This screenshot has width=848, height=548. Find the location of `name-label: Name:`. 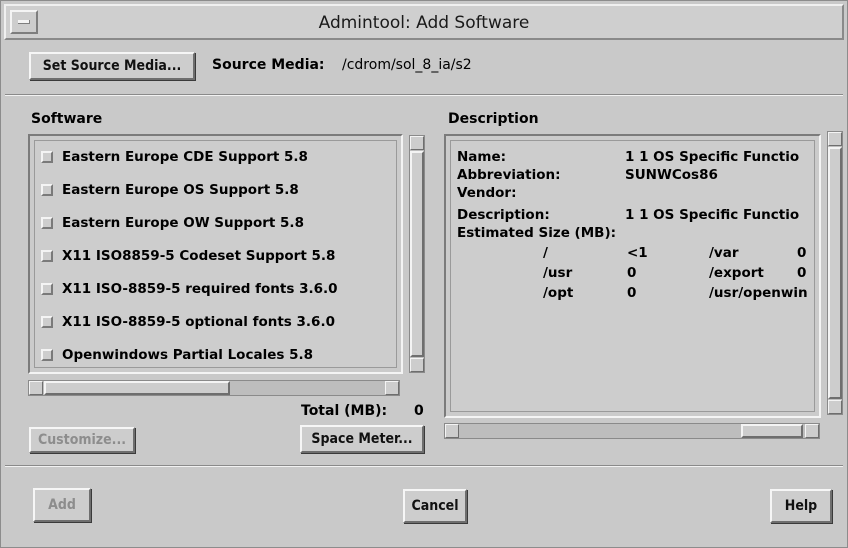

name-label: Name: is located at coordinates (482, 157).